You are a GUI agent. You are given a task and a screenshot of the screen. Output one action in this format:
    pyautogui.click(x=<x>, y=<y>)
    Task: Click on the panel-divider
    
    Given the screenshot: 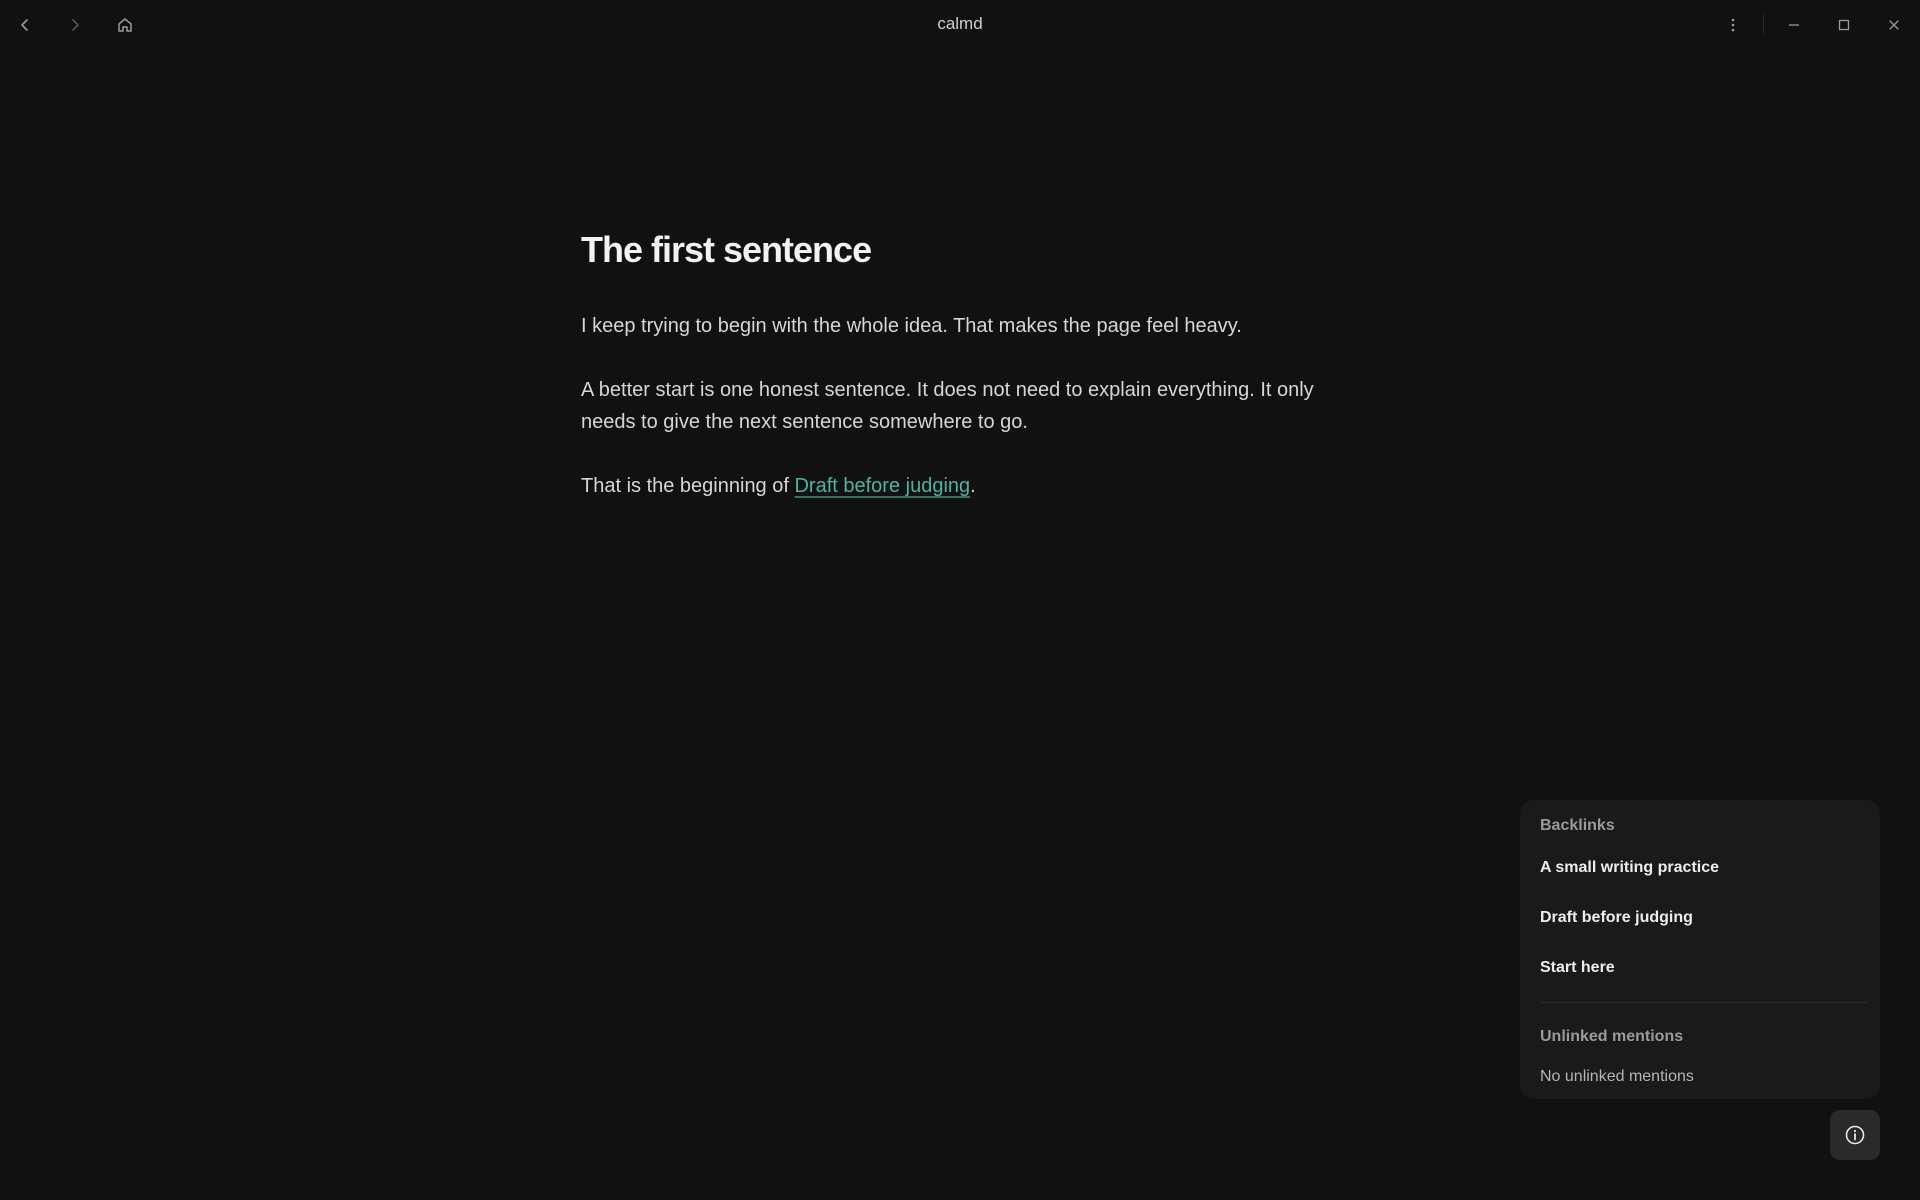 What is the action you would take?
    pyautogui.click(x=1704, y=1002)
    